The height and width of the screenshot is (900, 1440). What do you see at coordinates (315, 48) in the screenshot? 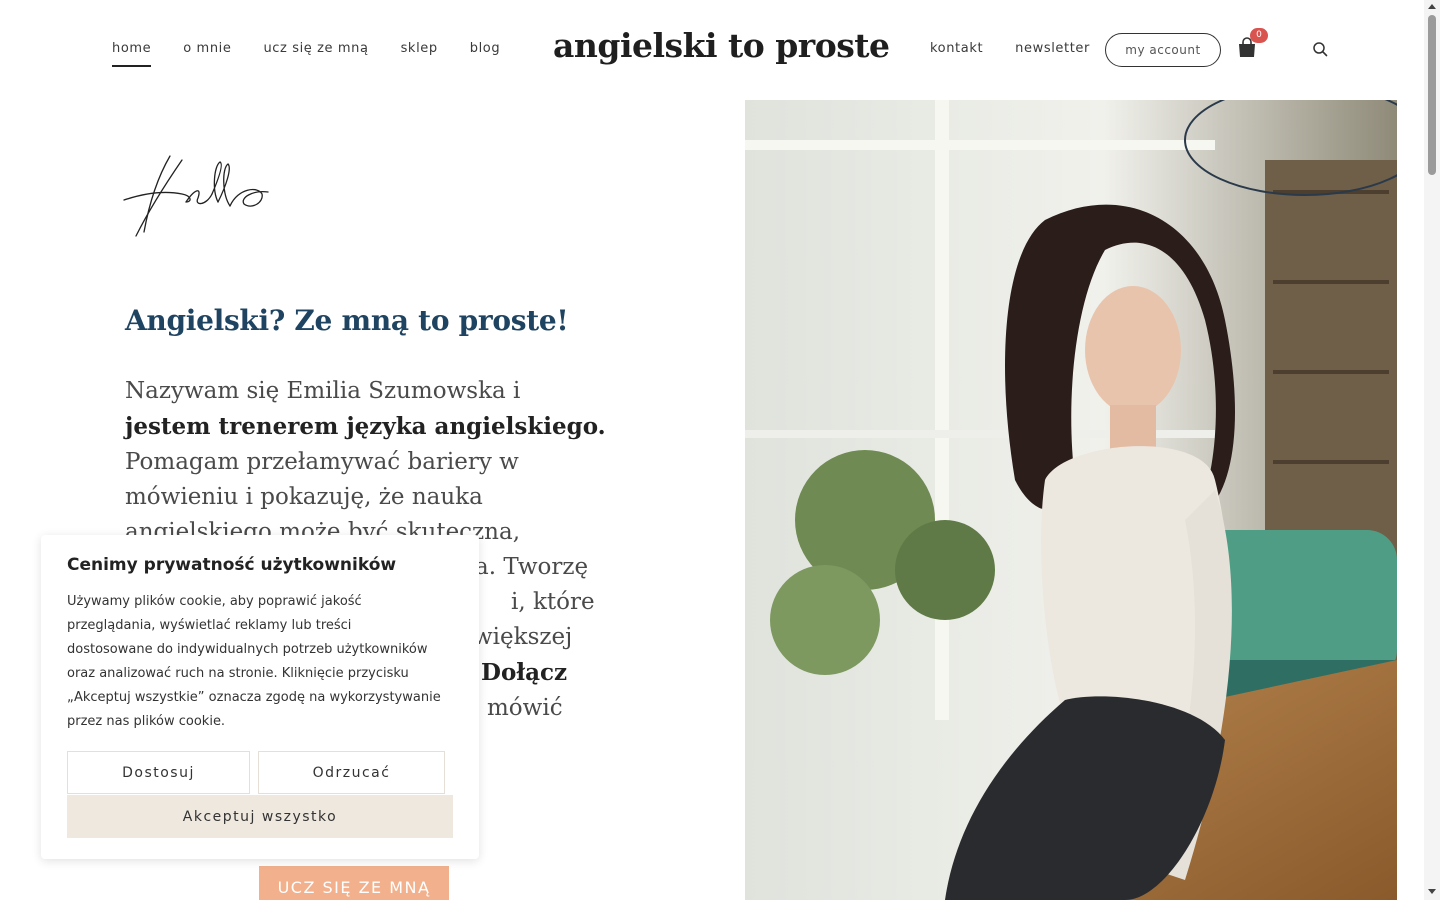
I see `nav-ucz-sie-ze-mna: ucz się ze mną` at bounding box center [315, 48].